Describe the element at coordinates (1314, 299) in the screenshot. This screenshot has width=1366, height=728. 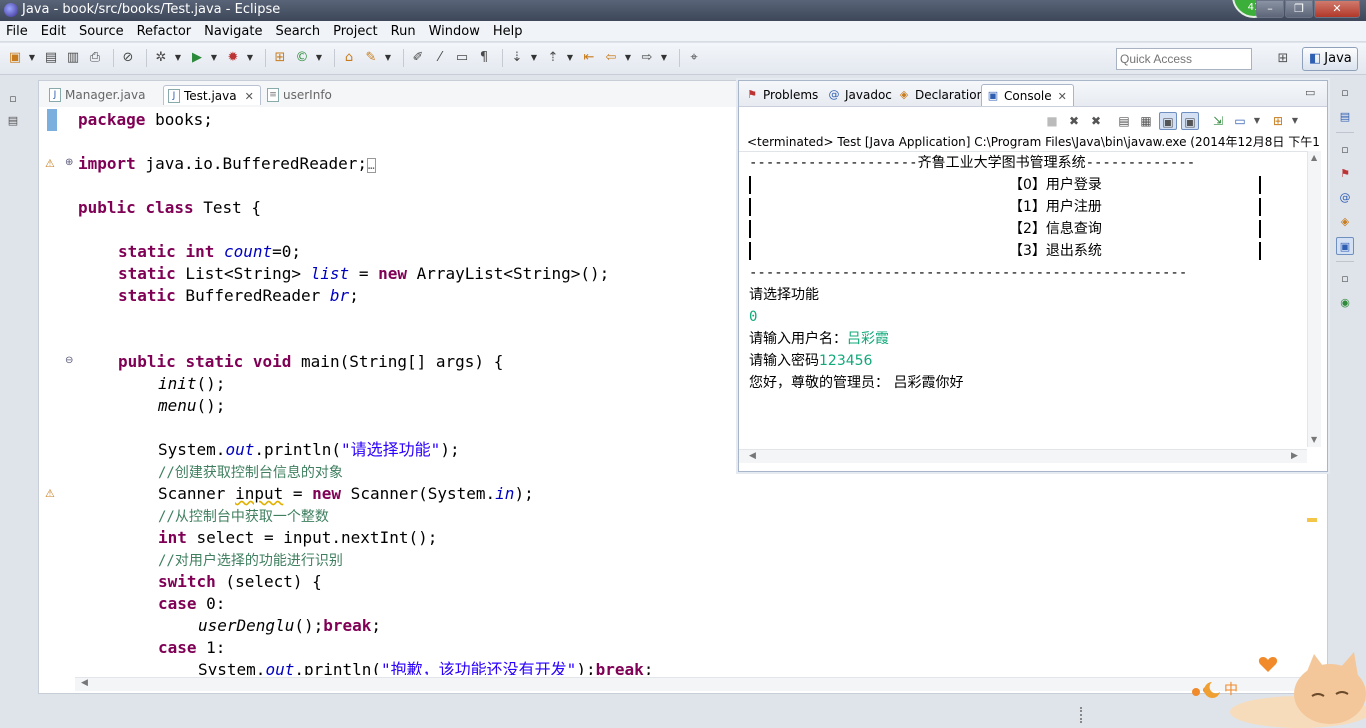
I see `console-vertical-scrollbar: ▲ ▼` at that location.